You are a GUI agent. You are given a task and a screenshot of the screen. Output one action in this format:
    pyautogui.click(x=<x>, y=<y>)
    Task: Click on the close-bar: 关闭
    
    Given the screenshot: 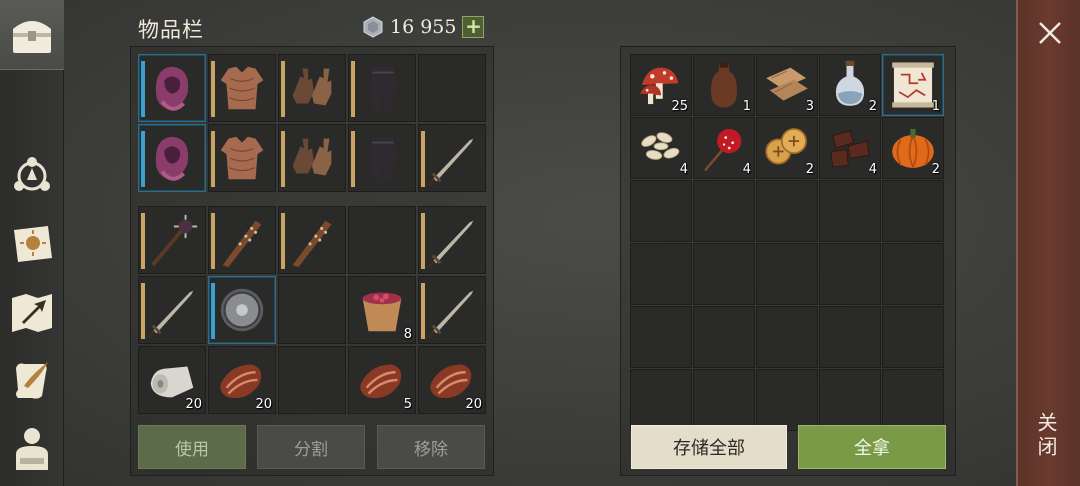 What is the action you would take?
    pyautogui.click(x=1048, y=243)
    